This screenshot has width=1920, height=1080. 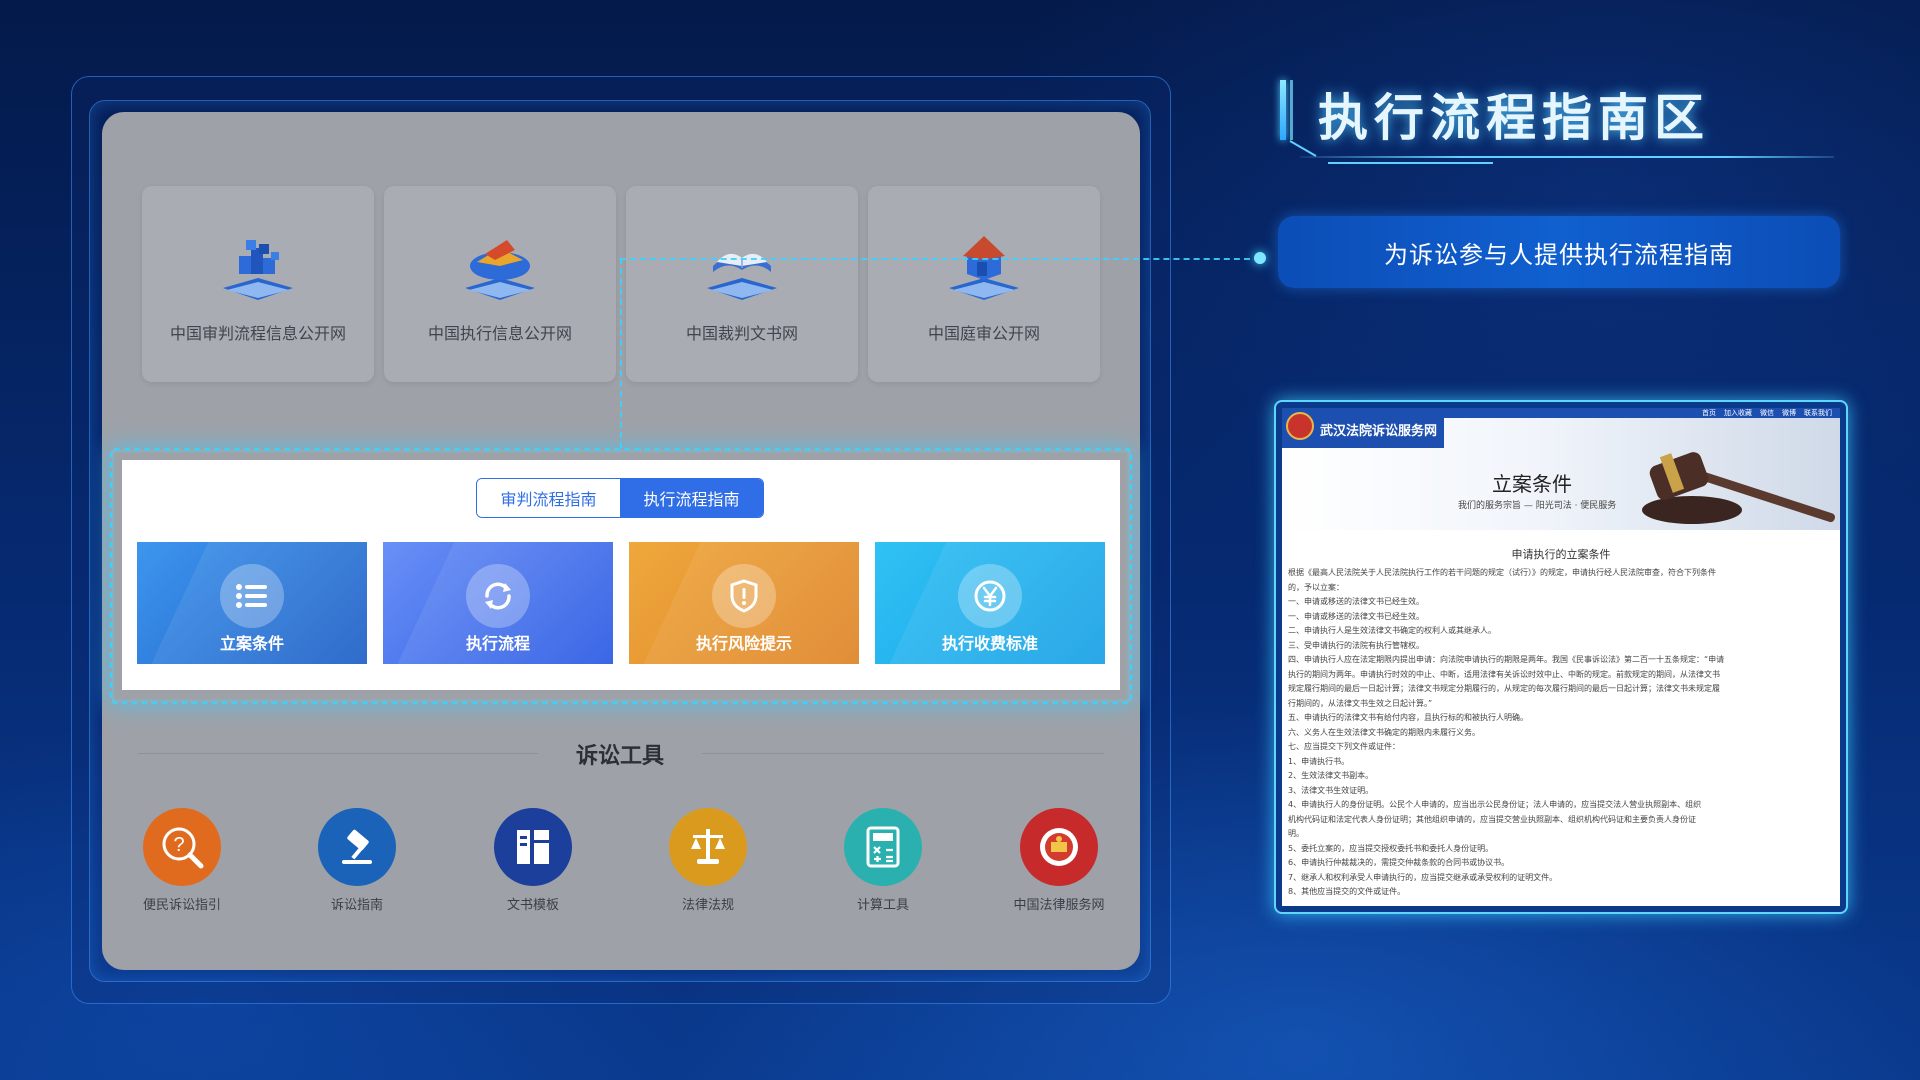 I want to click on tool-litigation-guide: ? 便民诉讼指引, so click(x=182, y=863).